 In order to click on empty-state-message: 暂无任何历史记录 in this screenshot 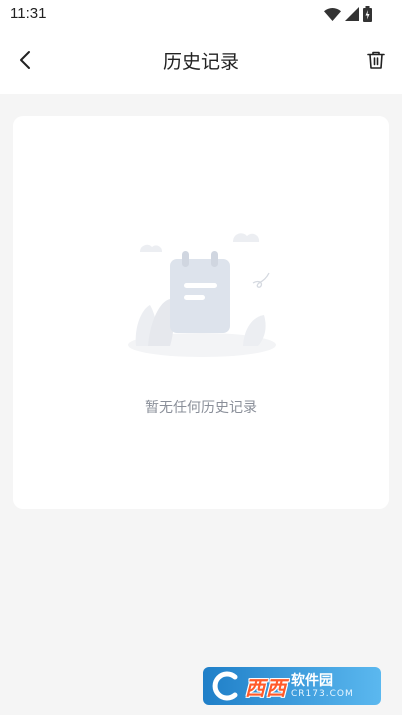, I will do `click(201, 408)`.